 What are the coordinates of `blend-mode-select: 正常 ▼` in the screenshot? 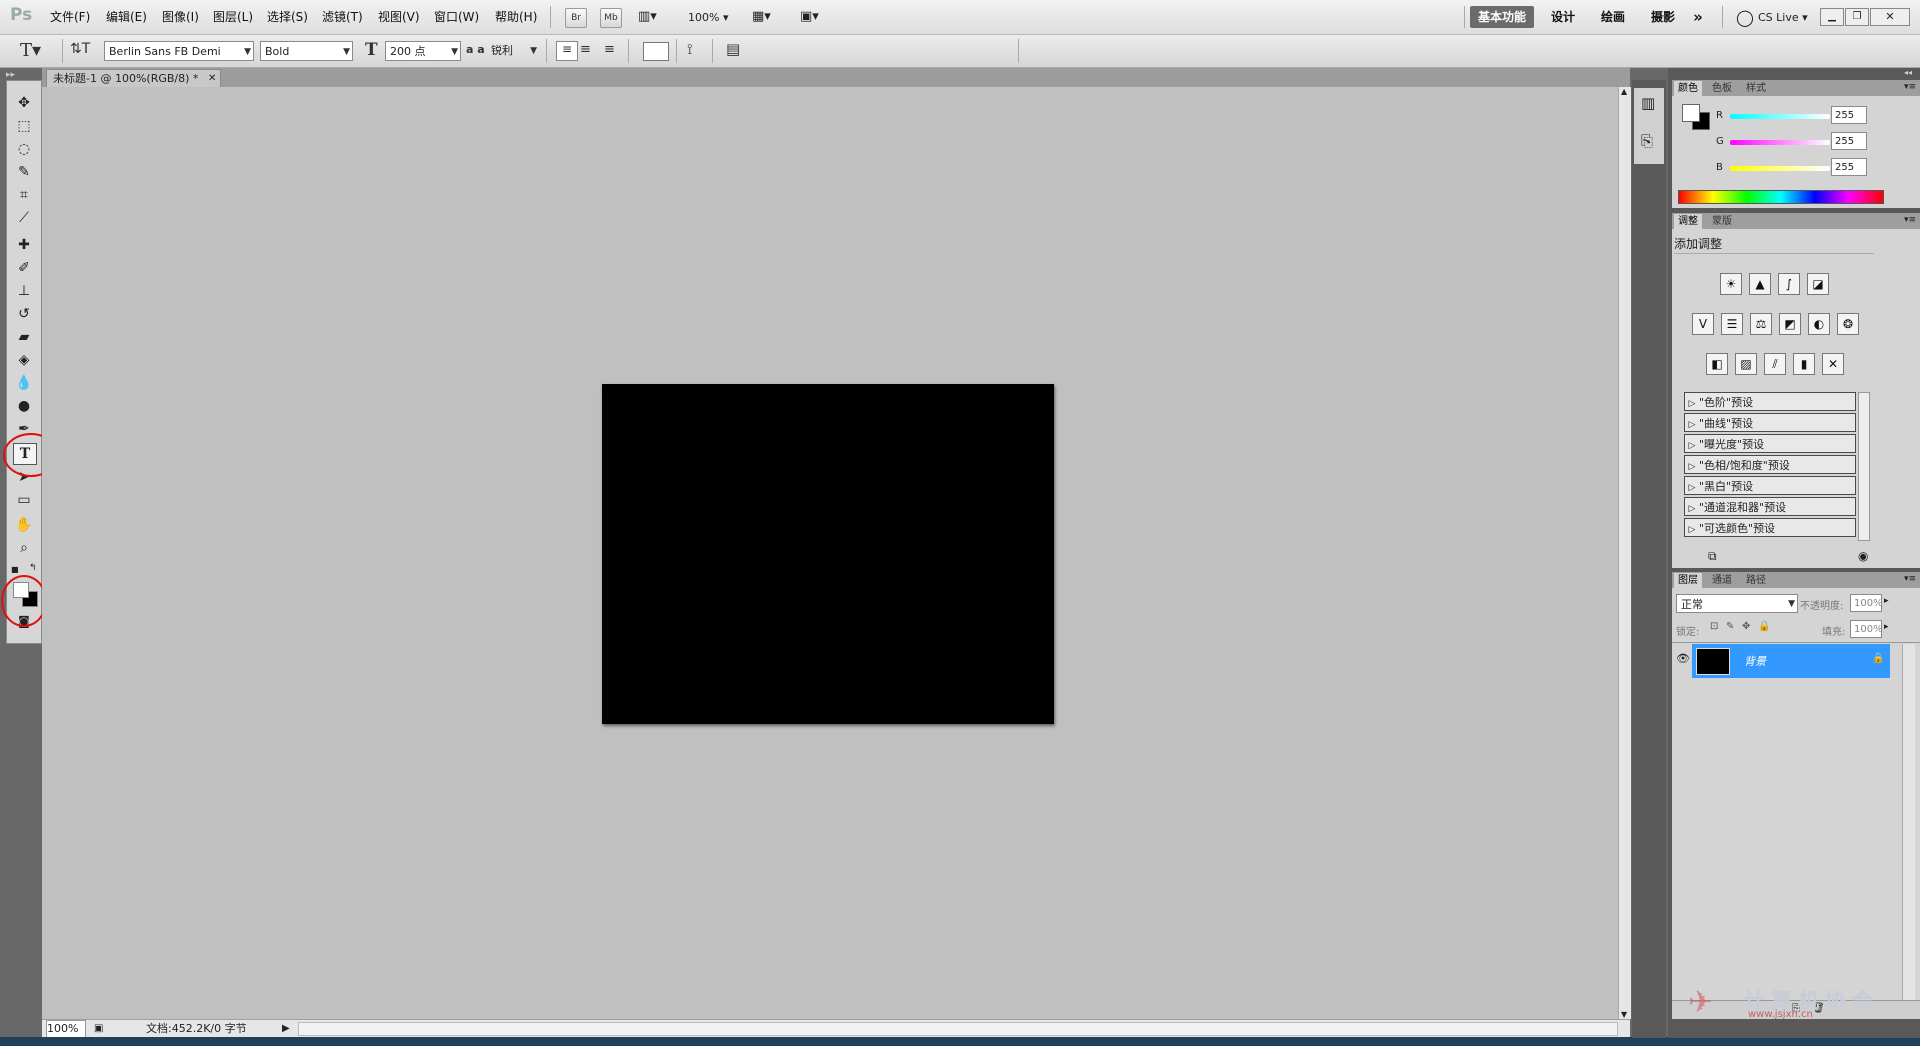 It's located at (1737, 603).